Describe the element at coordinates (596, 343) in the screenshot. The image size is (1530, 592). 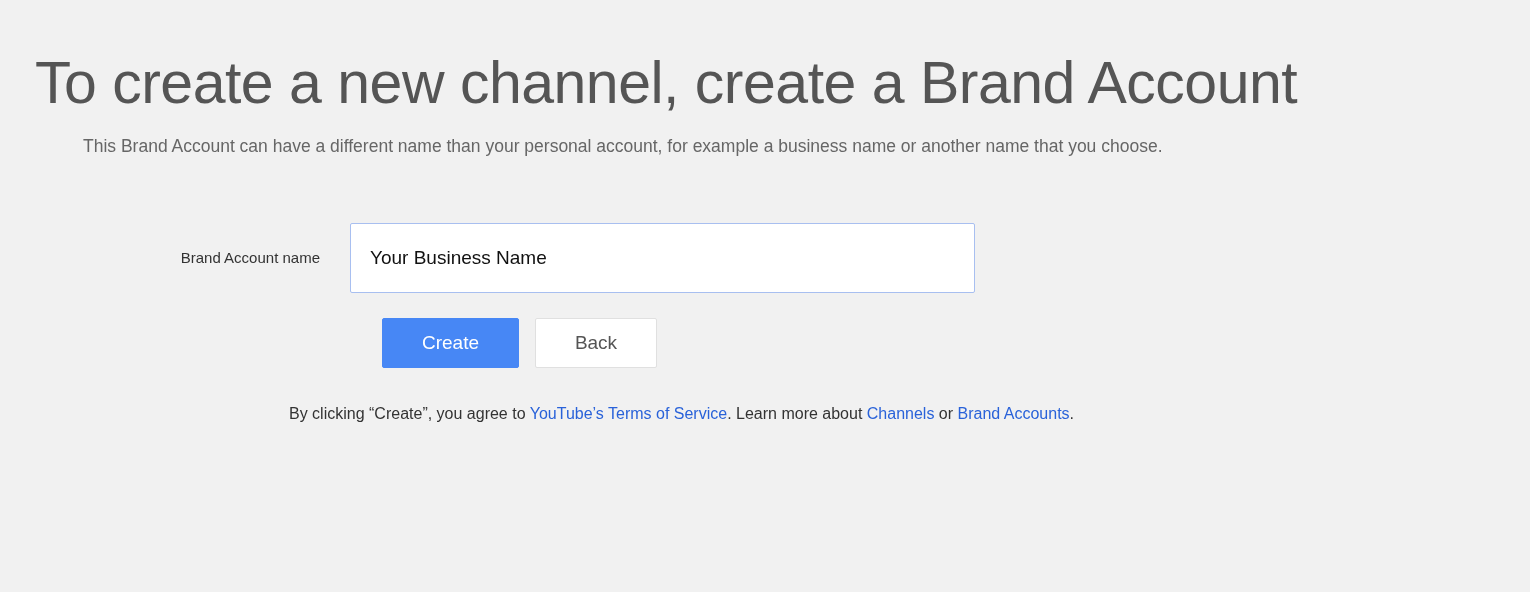
I see `back-button: Back` at that location.